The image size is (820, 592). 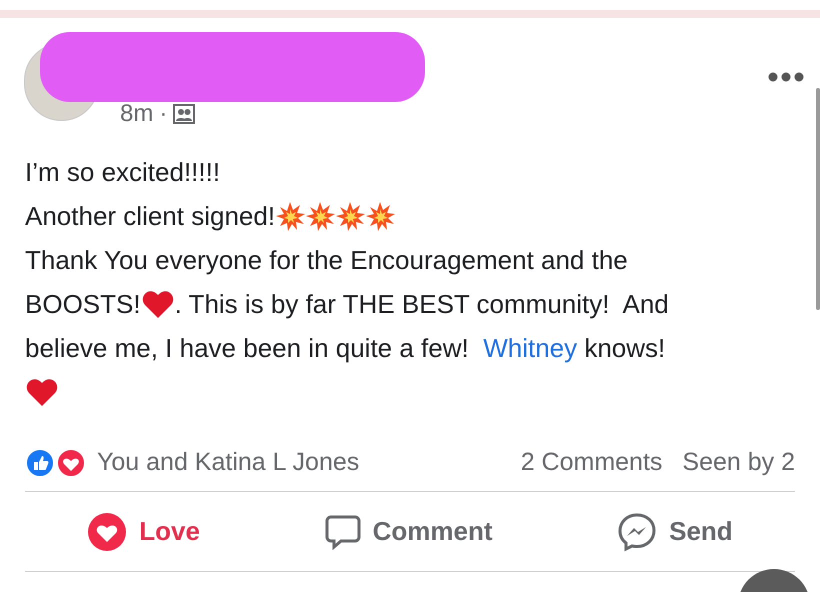 I want to click on love-button: Love, so click(x=143, y=532).